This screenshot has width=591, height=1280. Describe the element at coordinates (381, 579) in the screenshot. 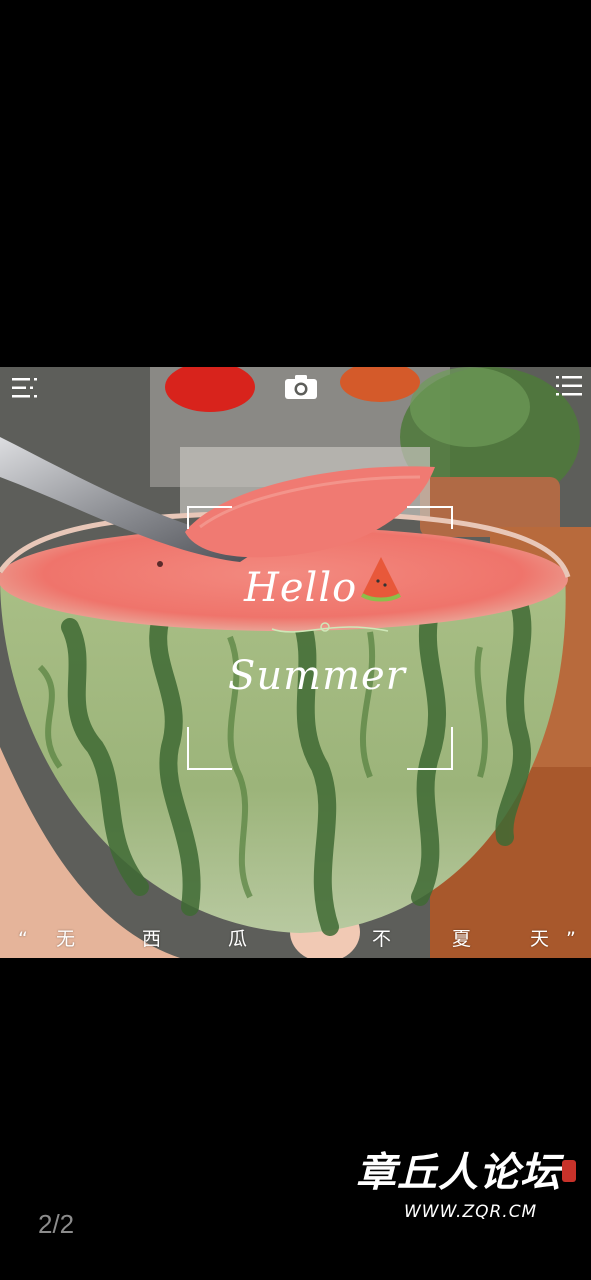

I see `watermelon-slice-icon` at that location.